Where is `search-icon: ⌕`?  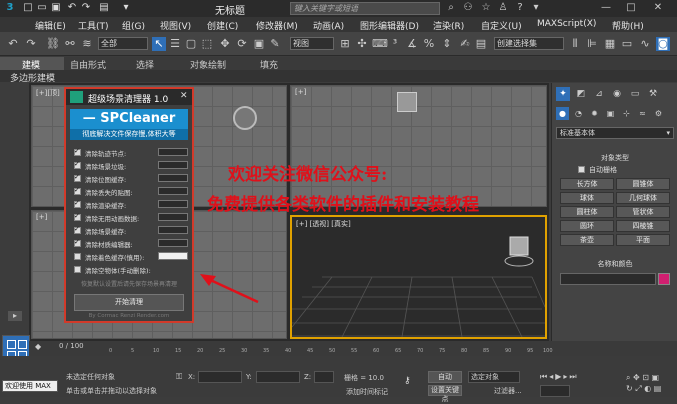 search-icon: ⌕ is located at coordinates (451, 8).